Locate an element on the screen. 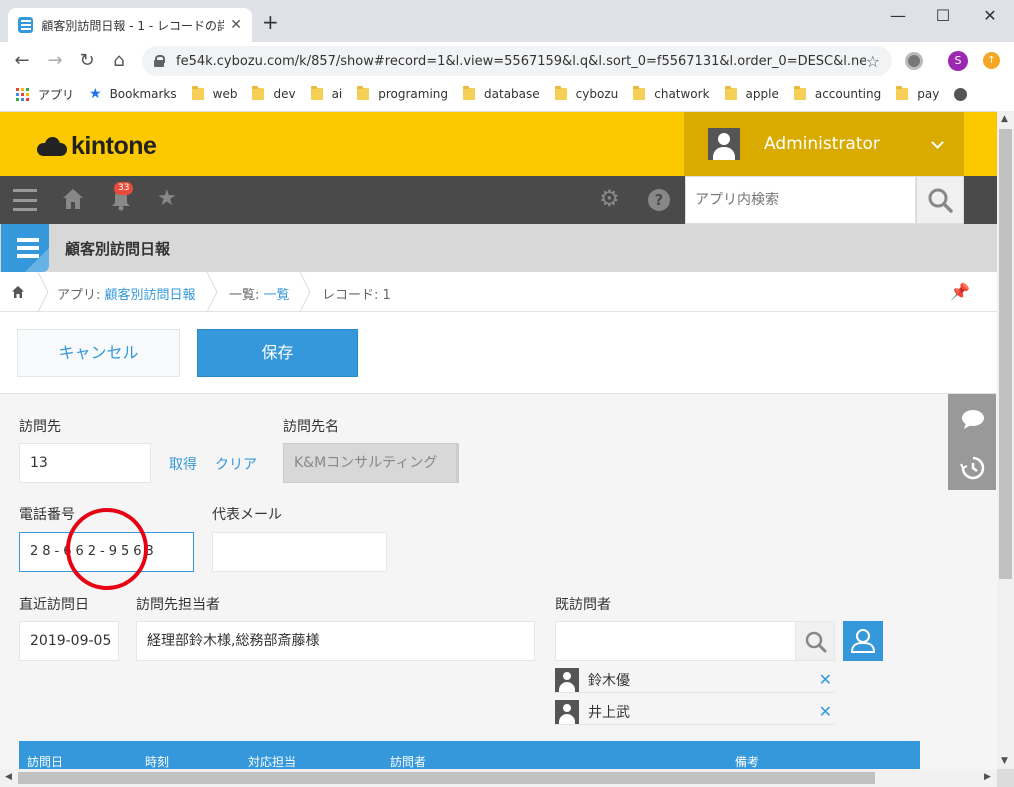 Image resolution: width=1014 pixels, height=787 pixels. browser-tab: 顧客別訪問日報 - 1 - レコードの詳細 ✕ is located at coordinates (130, 25).